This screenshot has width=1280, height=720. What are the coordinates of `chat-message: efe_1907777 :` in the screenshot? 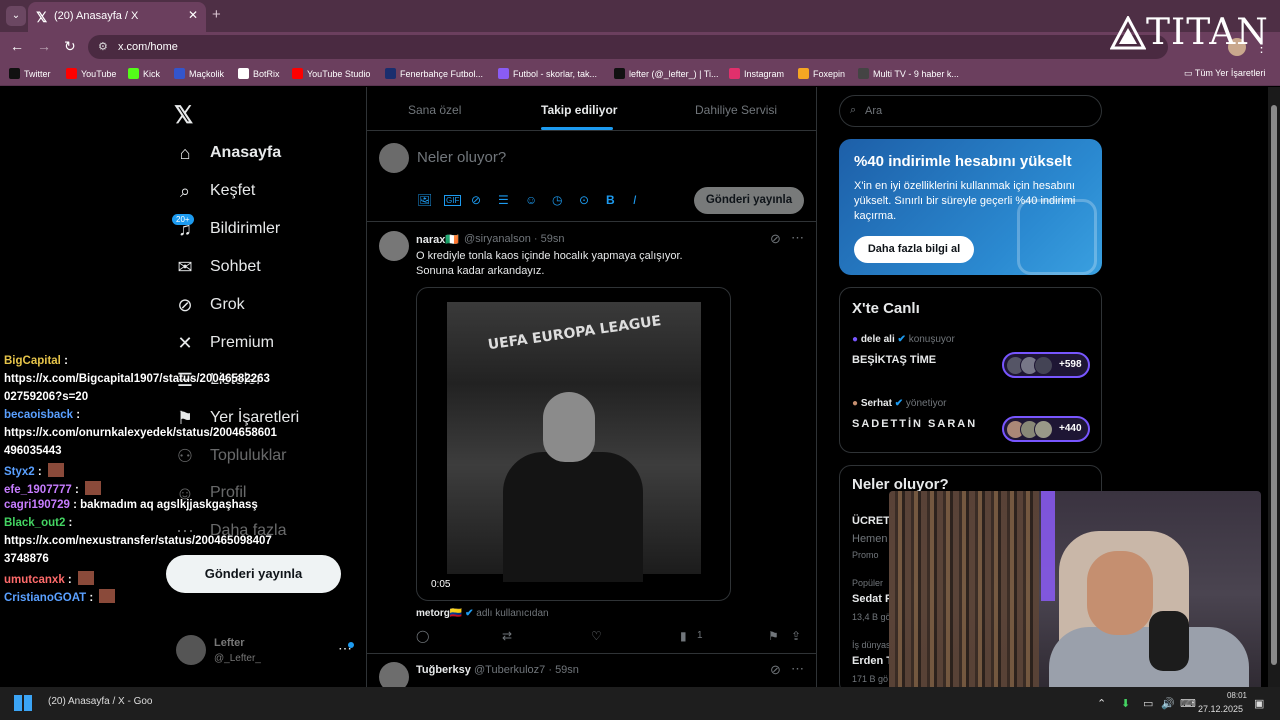 It's located at (53, 488).